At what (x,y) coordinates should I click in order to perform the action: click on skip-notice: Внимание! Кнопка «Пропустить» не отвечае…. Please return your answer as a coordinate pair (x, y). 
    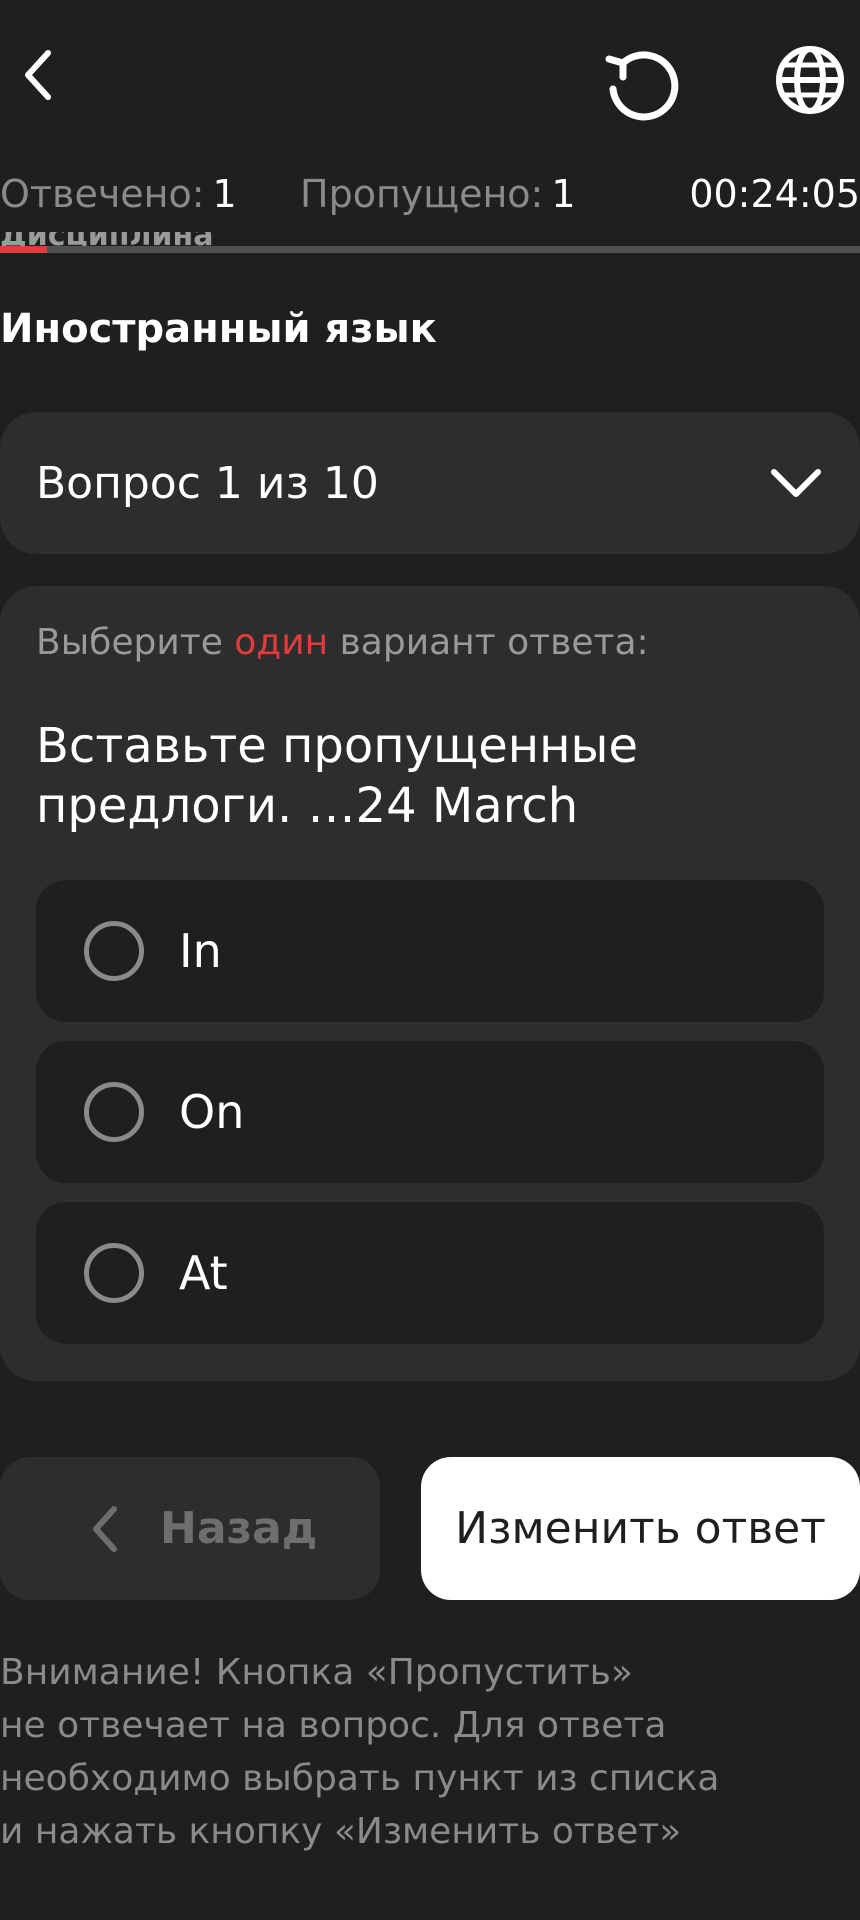
    Looking at the image, I should click on (360, 1752).